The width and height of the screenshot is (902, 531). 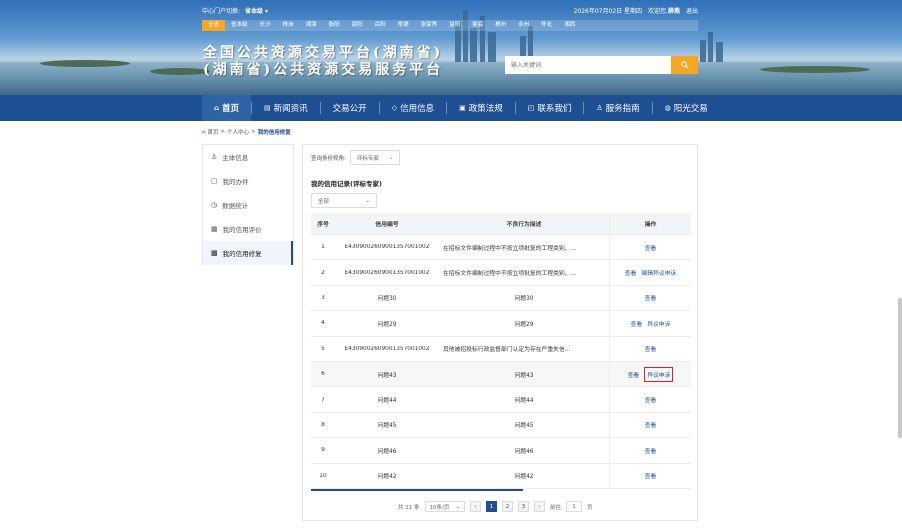 I want to click on nav-item-label: 新闻资讯, so click(x=290, y=109).